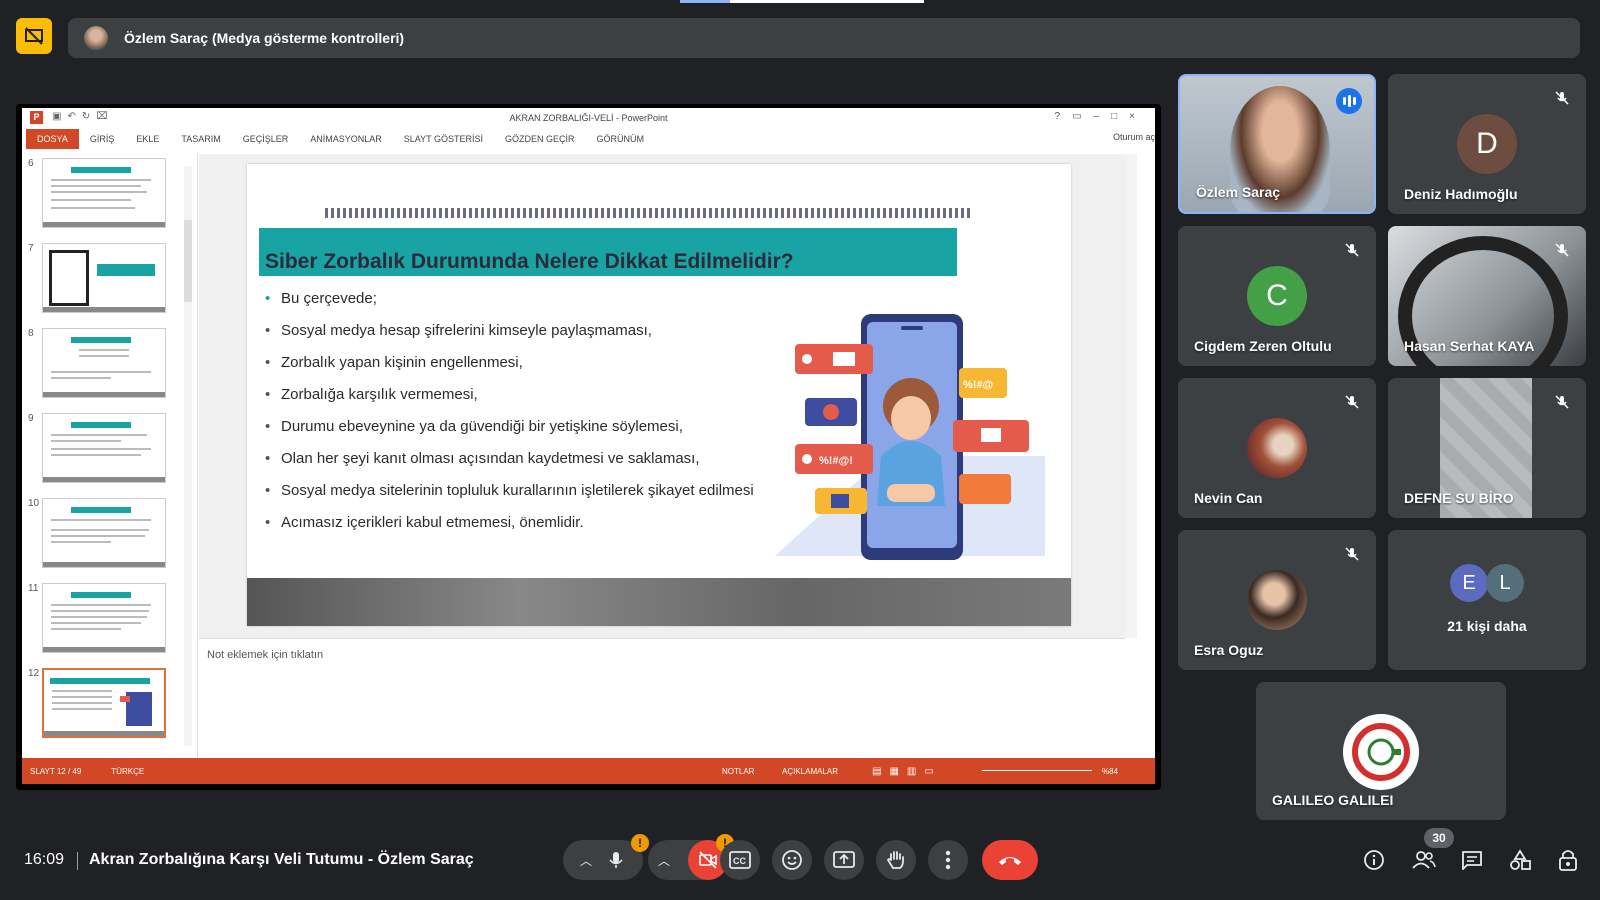 The height and width of the screenshot is (900, 1600). What do you see at coordinates (1487, 448) in the screenshot?
I see `participant-tile-defne: DEFNE SU BİRO` at bounding box center [1487, 448].